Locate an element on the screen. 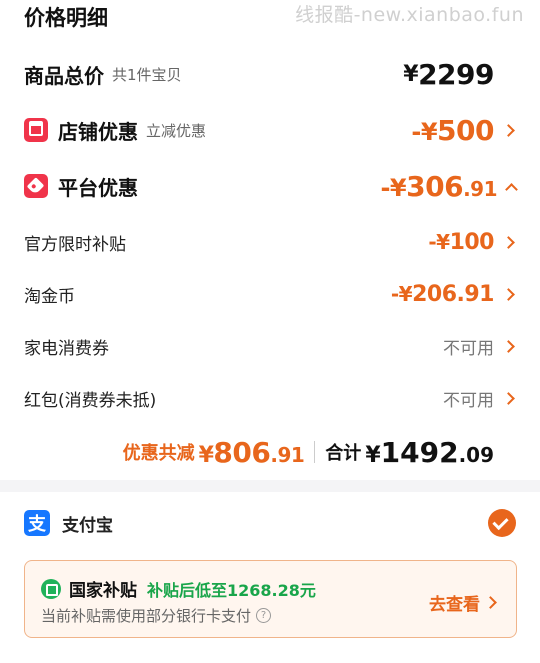 This screenshot has height=663, width=540. platform-discount-label: 平台优惠 is located at coordinates (98, 187).